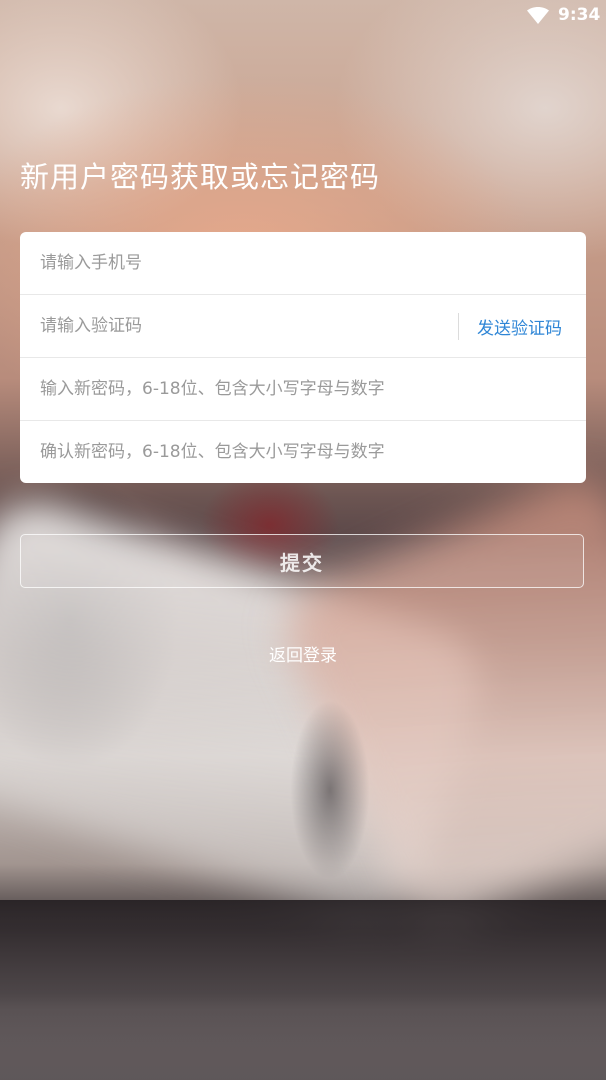 This screenshot has width=606, height=1080. I want to click on submit-button: 提交, so click(302, 561).